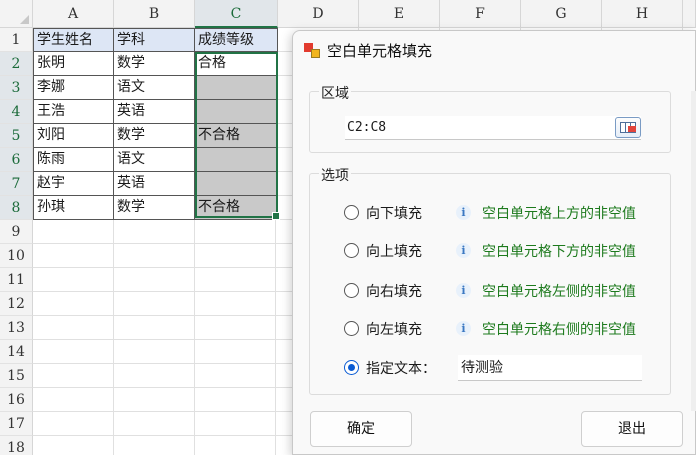 Image resolution: width=696 pixels, height=455 pixels. I want to click on option-fill-down-label: 向下填充, so click(394, 214).